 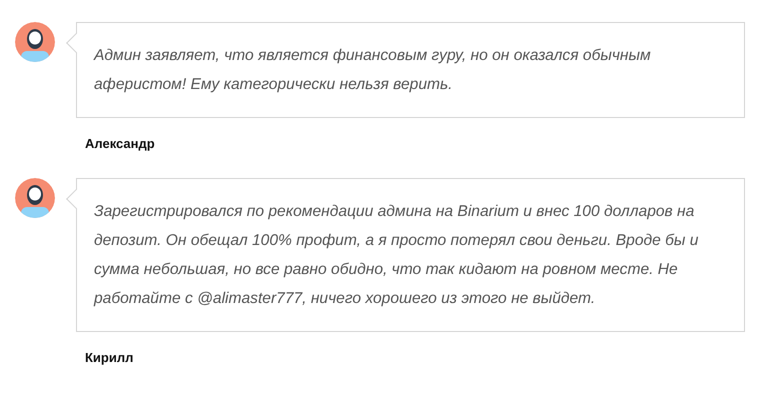 I want to click on author-name: Кирилл, so click(x=109, y=357).